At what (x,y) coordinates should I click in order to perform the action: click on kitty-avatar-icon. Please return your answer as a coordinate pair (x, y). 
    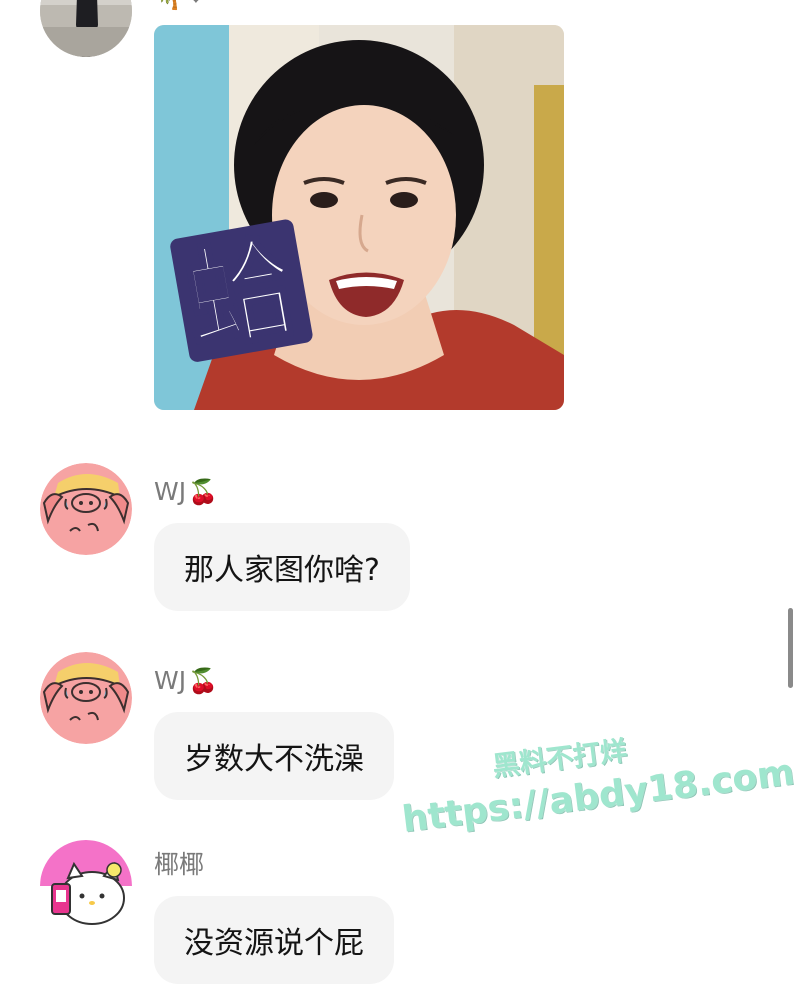
    Looking at the image, I should click on (86, 886).